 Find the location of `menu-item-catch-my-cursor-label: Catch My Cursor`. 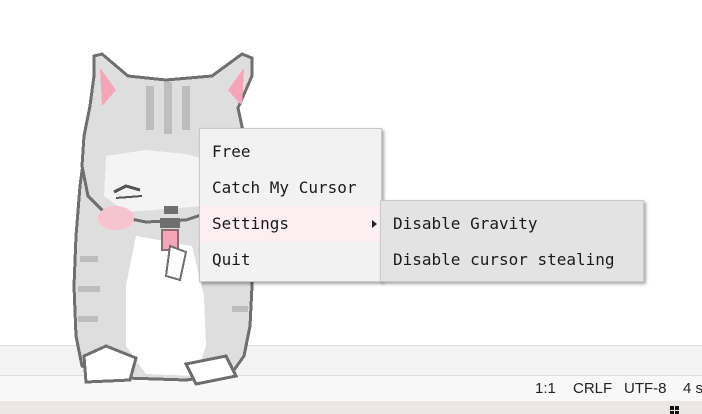

menu-item-catch-my-cursor-label: Catch My Cursor is located at coordinates (284, 187).